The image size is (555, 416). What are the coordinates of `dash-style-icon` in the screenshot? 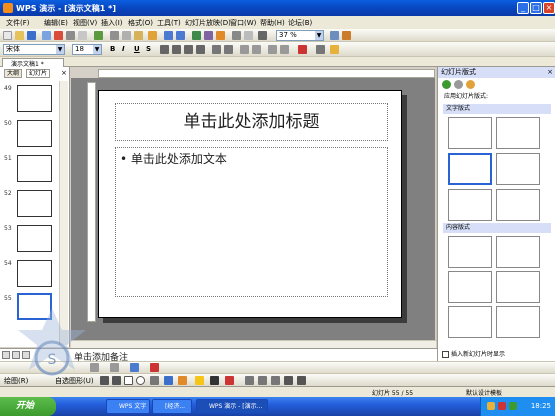 It's located at (262, 380).